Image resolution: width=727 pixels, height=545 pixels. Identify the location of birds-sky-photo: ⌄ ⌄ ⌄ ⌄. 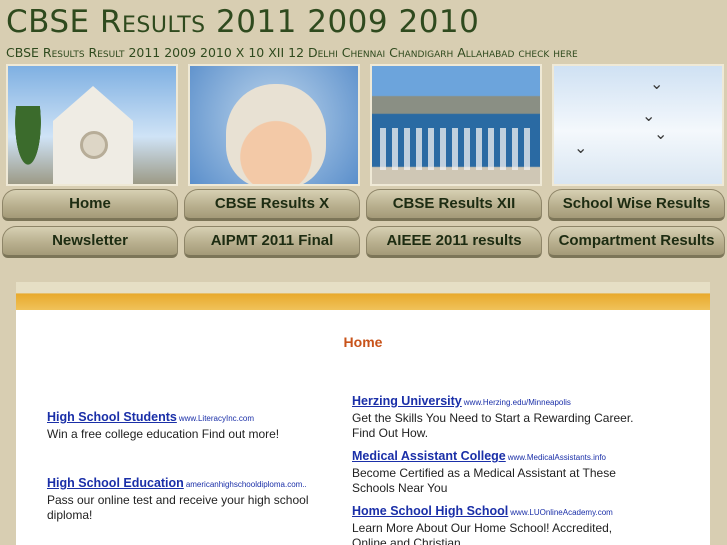
(638, 125).